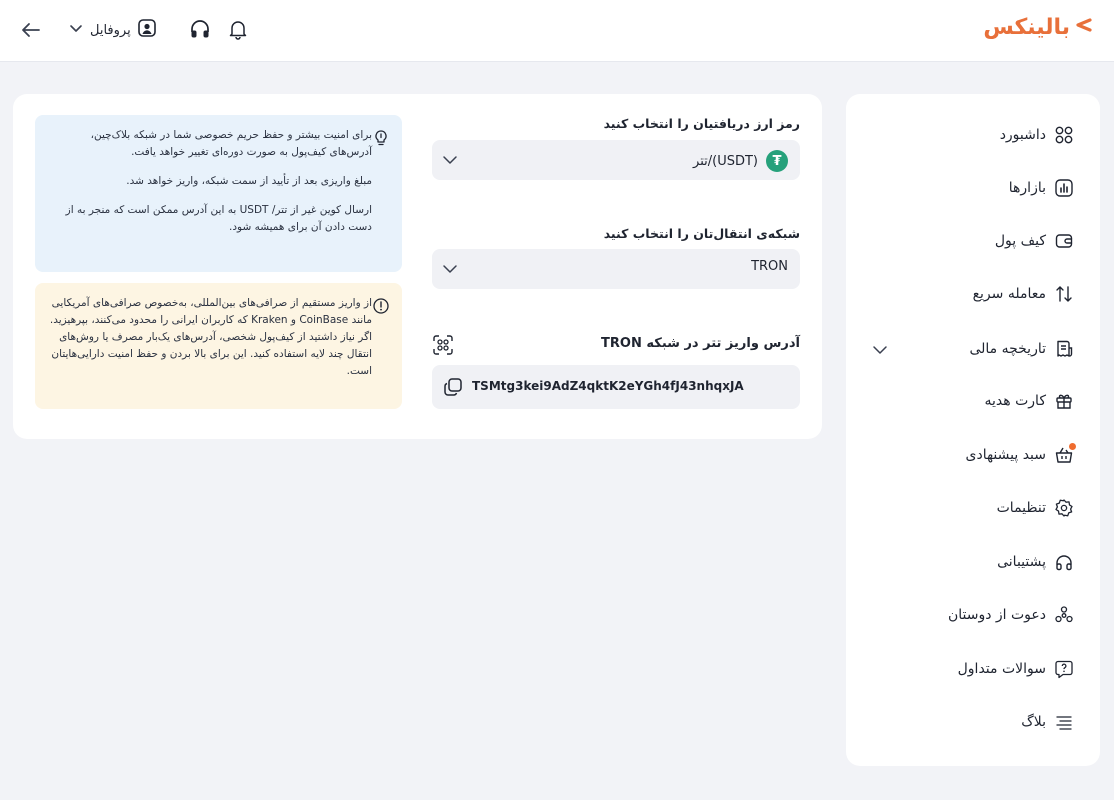 The height and width of the screenshot is (800, 1114). What do you see at coordinates (969, 562) in the screenshot?
I see `sidebar-item-support: پشتیبانی` at bounding box center [969, 562].